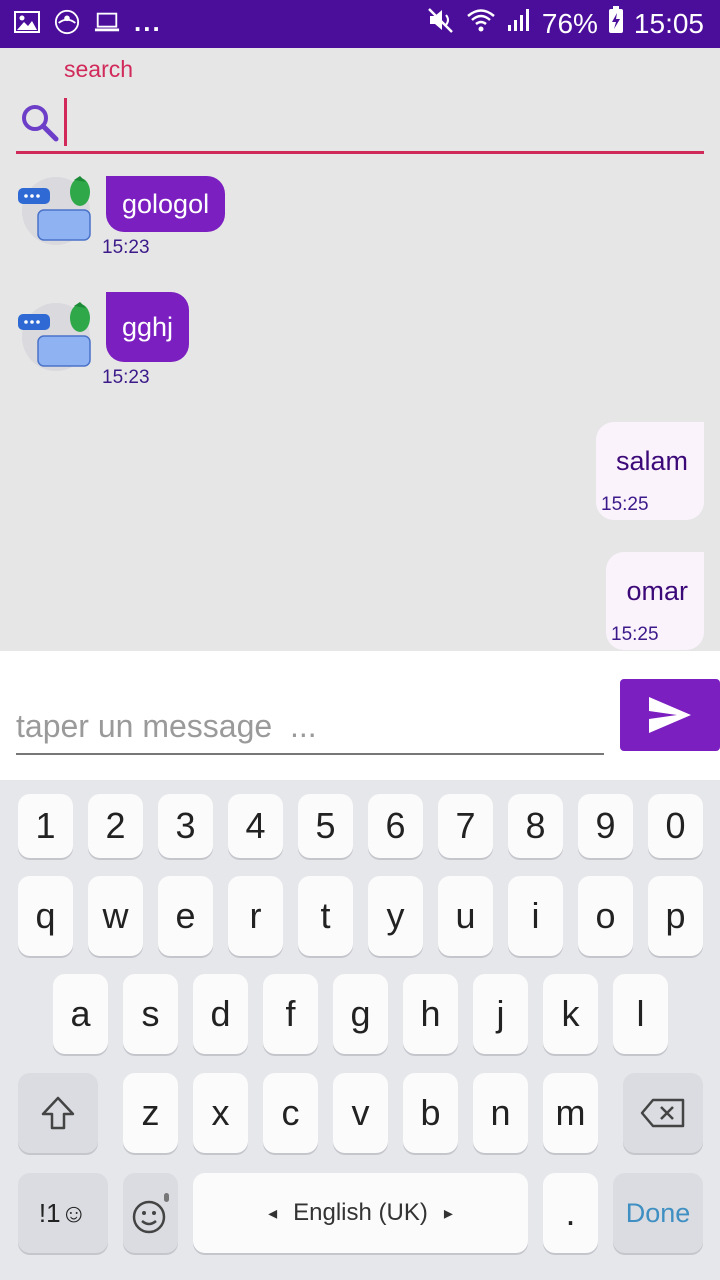  What do you see at coordinates (325, 916) in the screenshot?
I see `key-t: t` at bounding box center [325, 916].